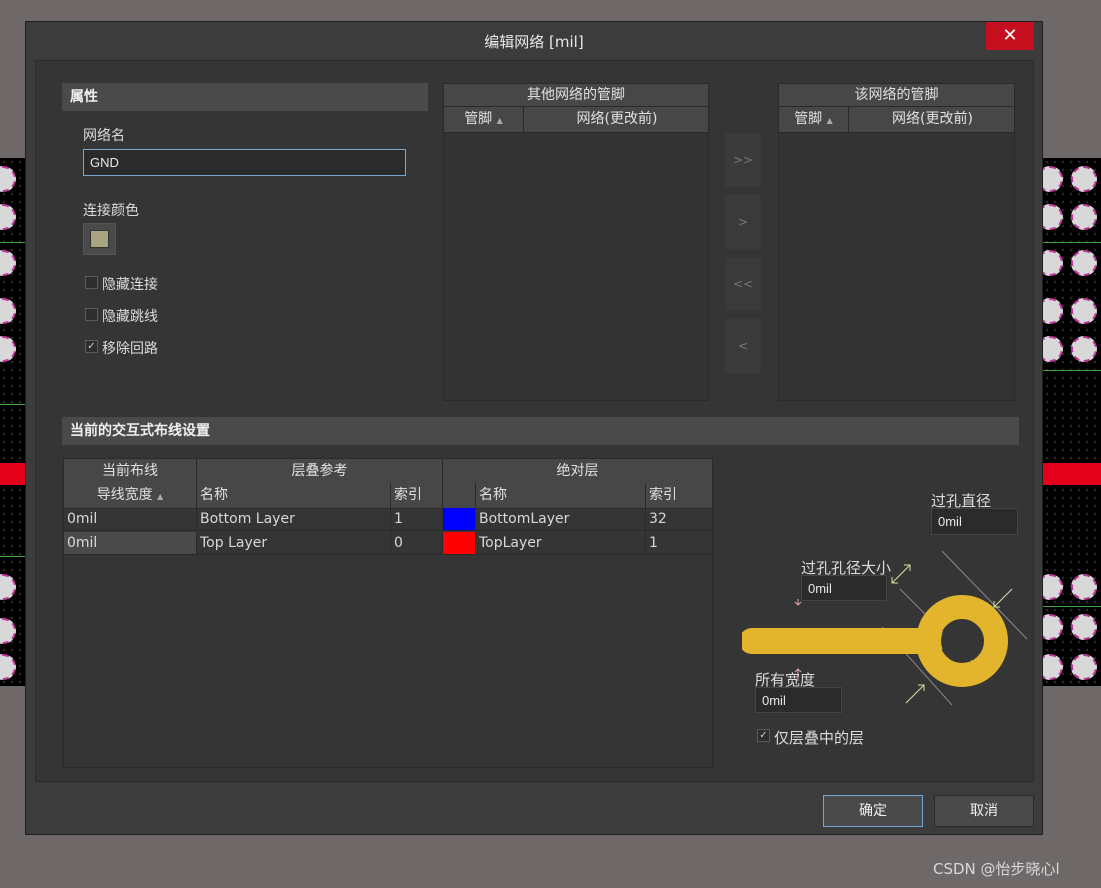  What do you see at coordinates (819, 738) in the screenshot?
I see `stack-layers-only-label: 仅层叠中的层` at bounding box center [819, 738].